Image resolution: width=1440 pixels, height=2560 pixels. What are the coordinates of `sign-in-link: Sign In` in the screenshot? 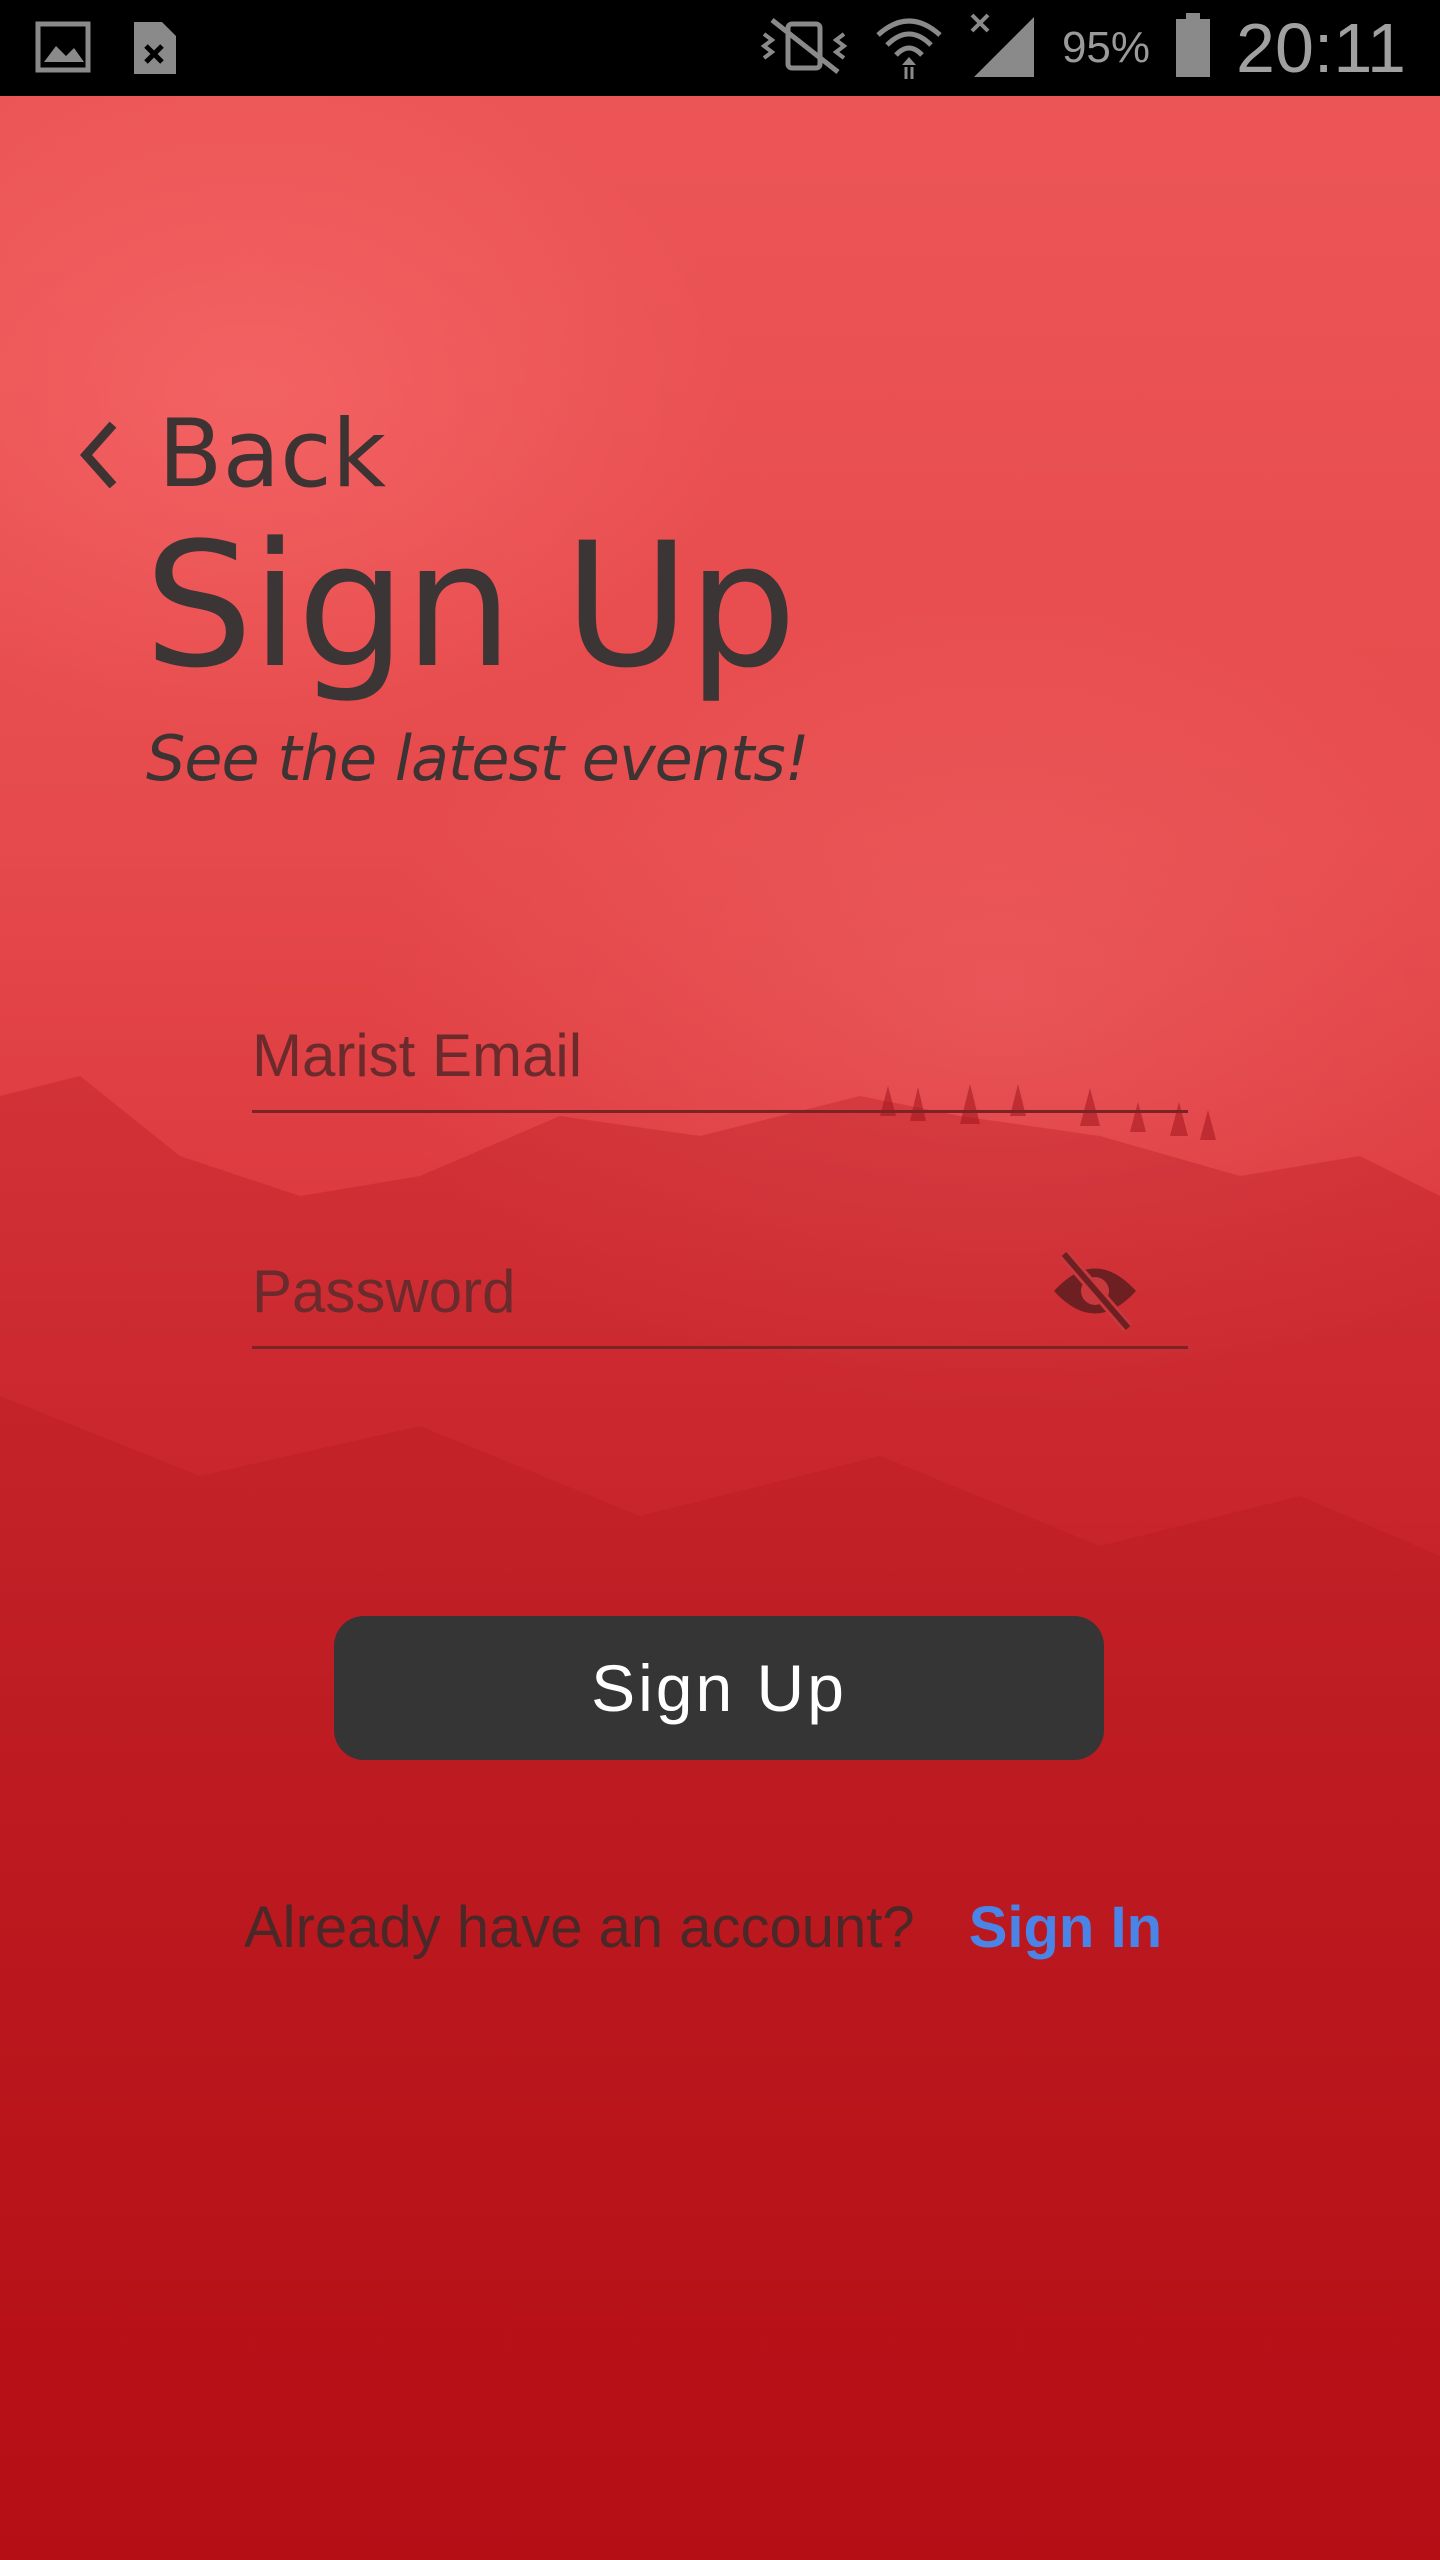 It's located at (1065, 1927).